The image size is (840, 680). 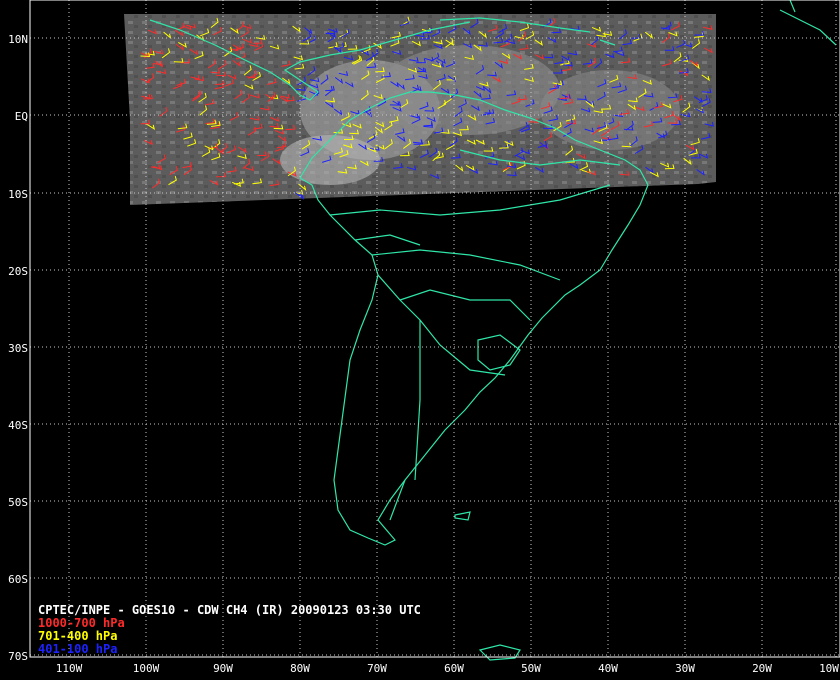 I want to click on lon-label-90w: 90W, so click(x=223, y=668).